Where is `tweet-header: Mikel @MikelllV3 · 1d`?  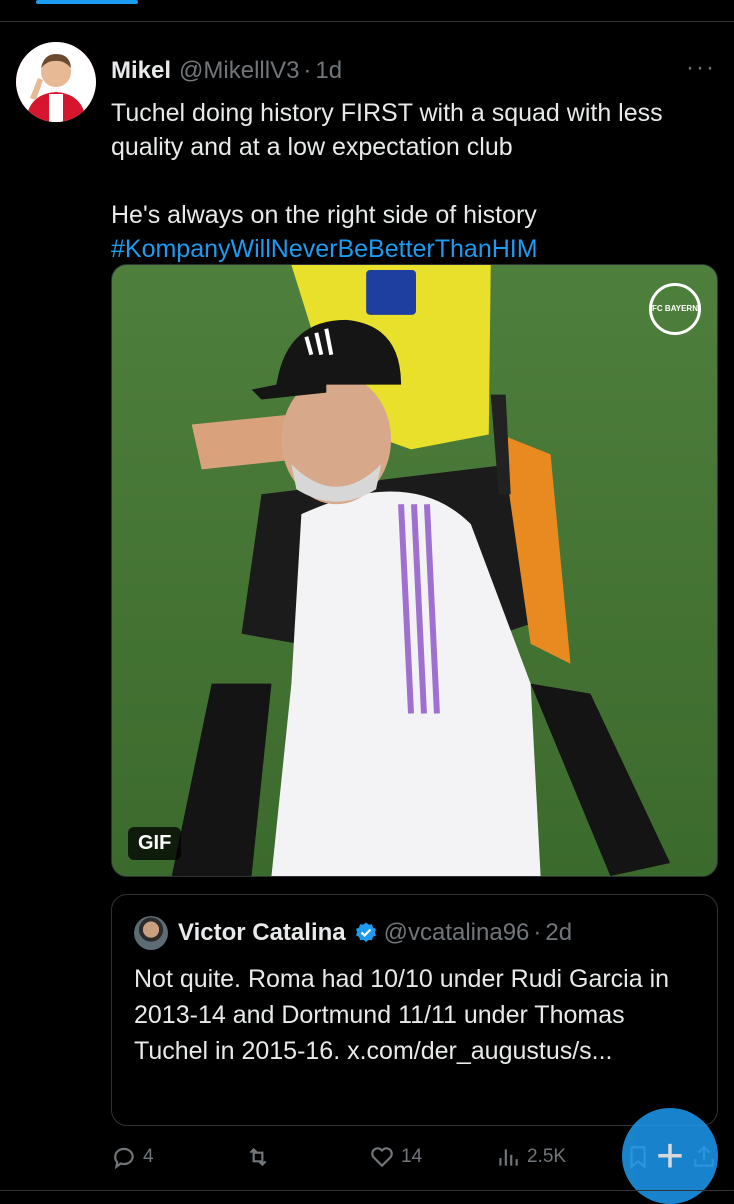
tweet-header: Mikel @MikelllV3 · 1d is located at coordinates (226, 71).